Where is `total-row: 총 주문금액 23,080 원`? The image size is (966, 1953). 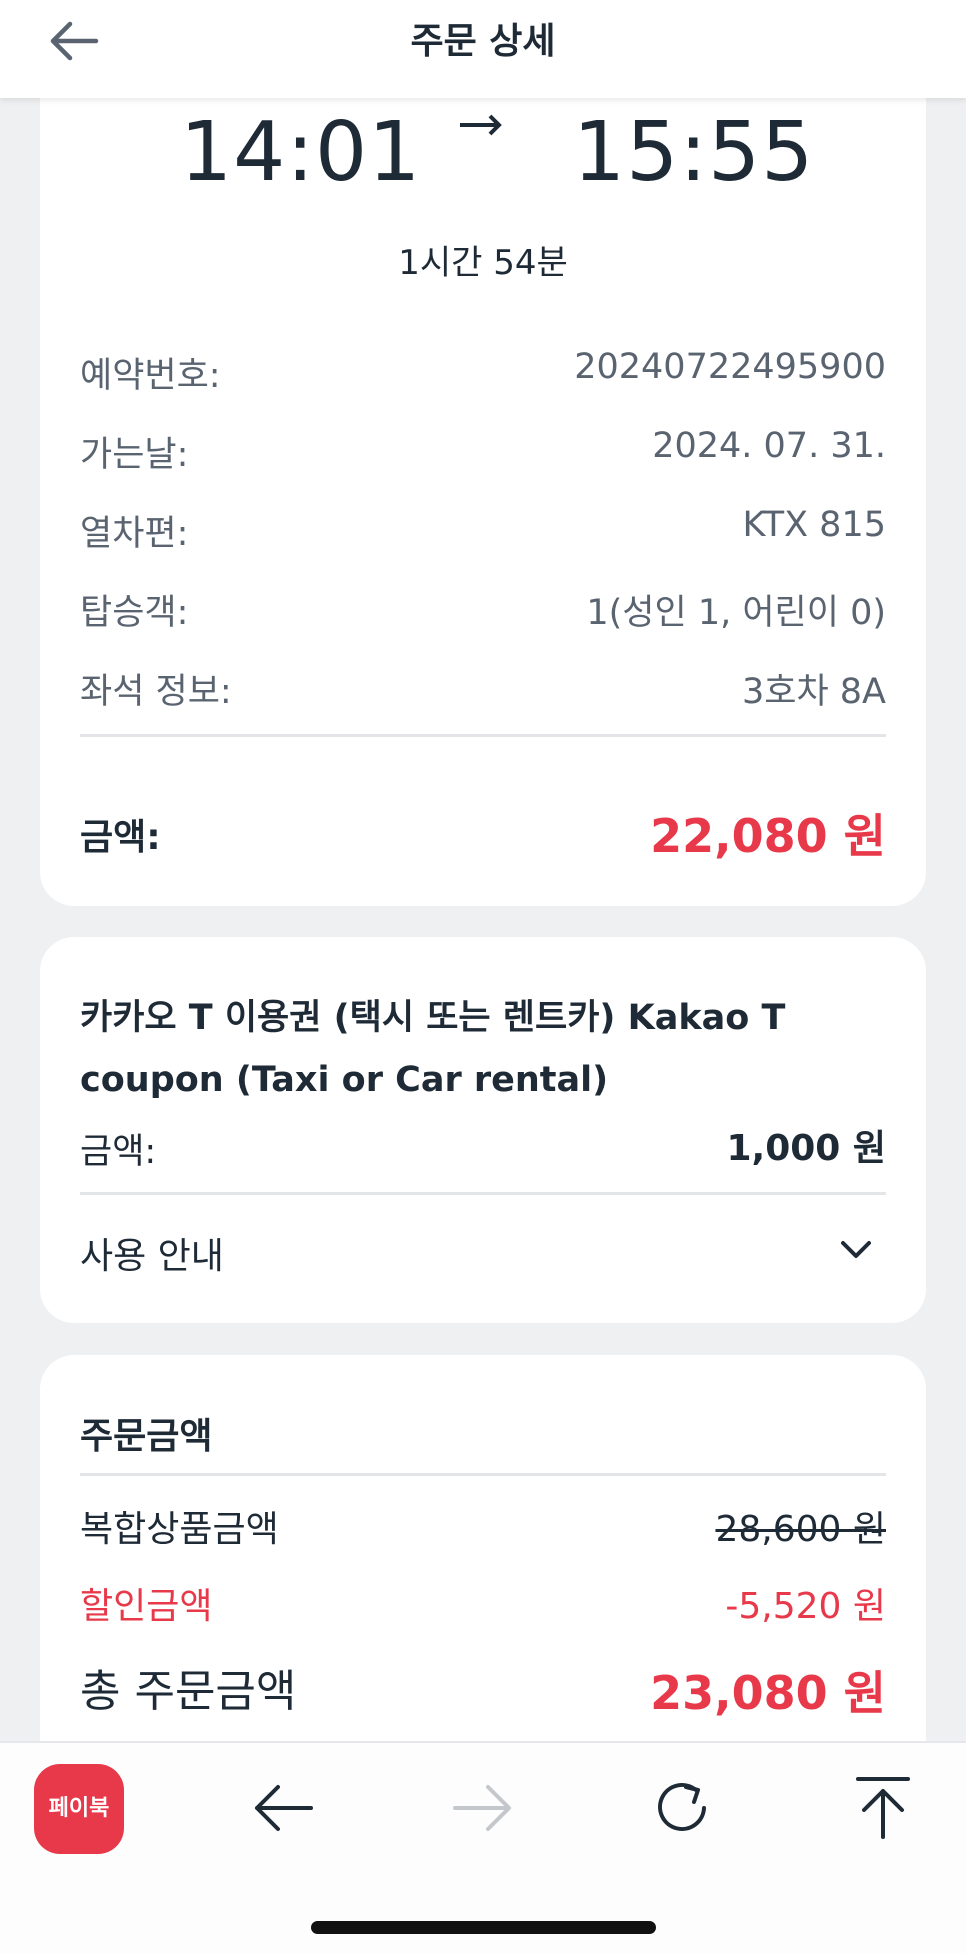
total-row: 총 주문금액 23,080 원 is located at coordinates (483, 1687).